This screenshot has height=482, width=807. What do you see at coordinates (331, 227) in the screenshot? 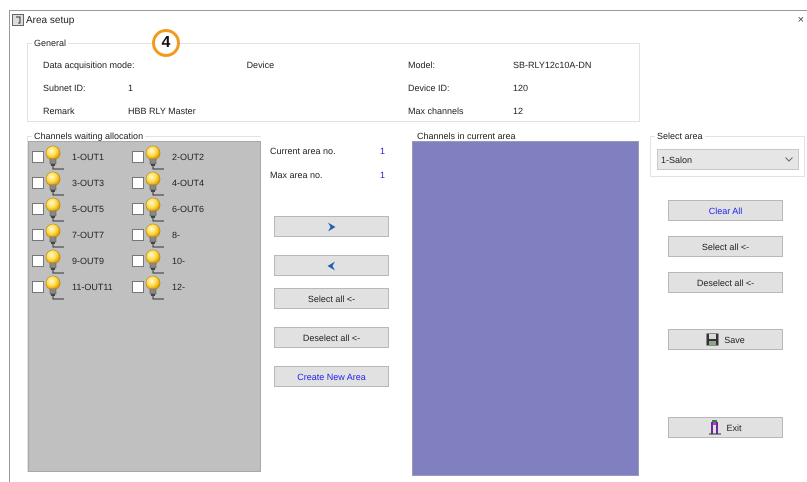
I see `chevron-right-icon` at bounding box center [331, 227].